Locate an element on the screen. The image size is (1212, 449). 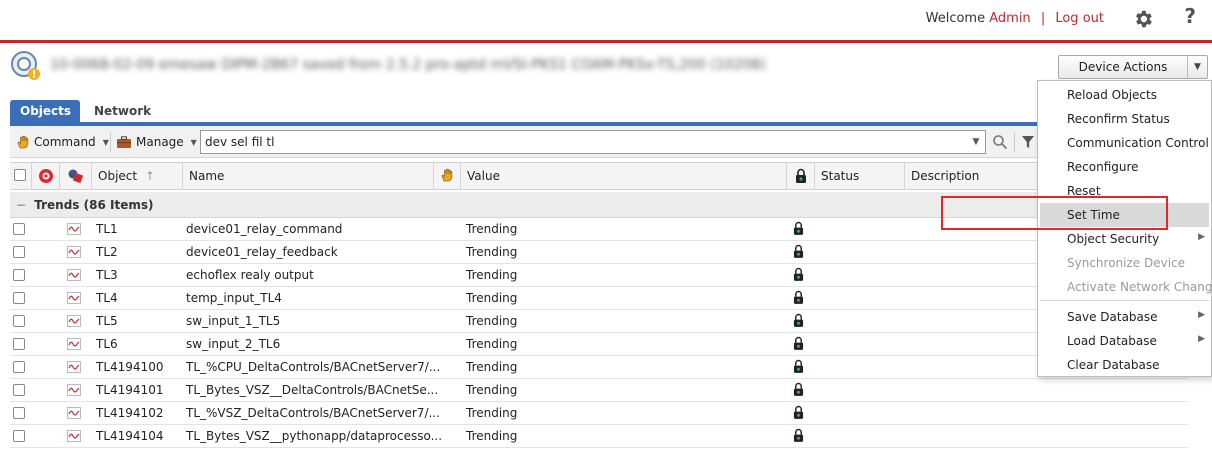
group-header-trends: − Trends (86 Items) is located at coordinates (525, 205).